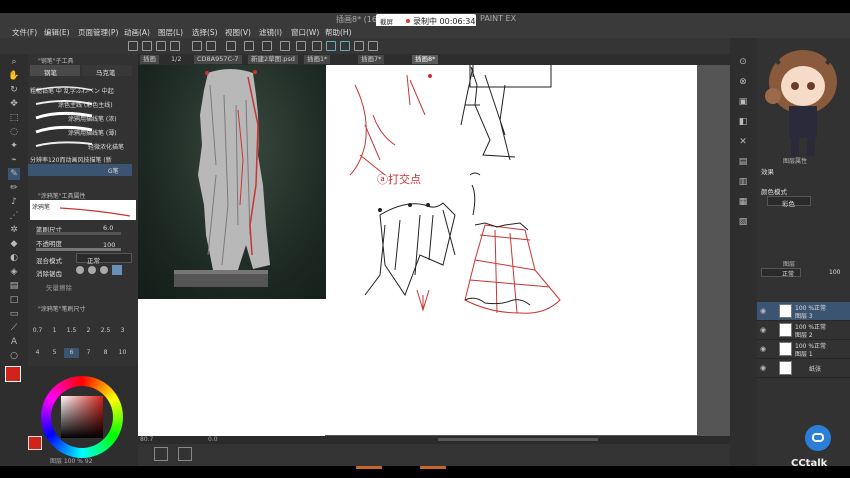 The width and height of the screenshot is (850, 478). I want to click on menu-animation: 动画(A), so click(137, 32).